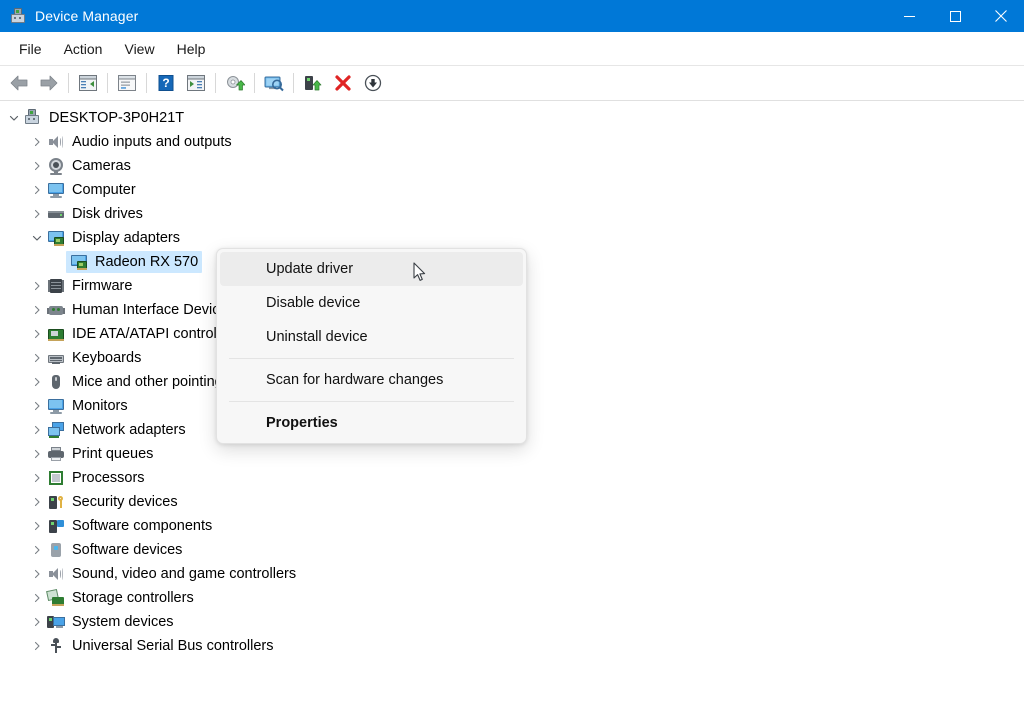 The image size is (1024, 707). I want to click on tree-label: Human Interface Devices, so click(153, 310).